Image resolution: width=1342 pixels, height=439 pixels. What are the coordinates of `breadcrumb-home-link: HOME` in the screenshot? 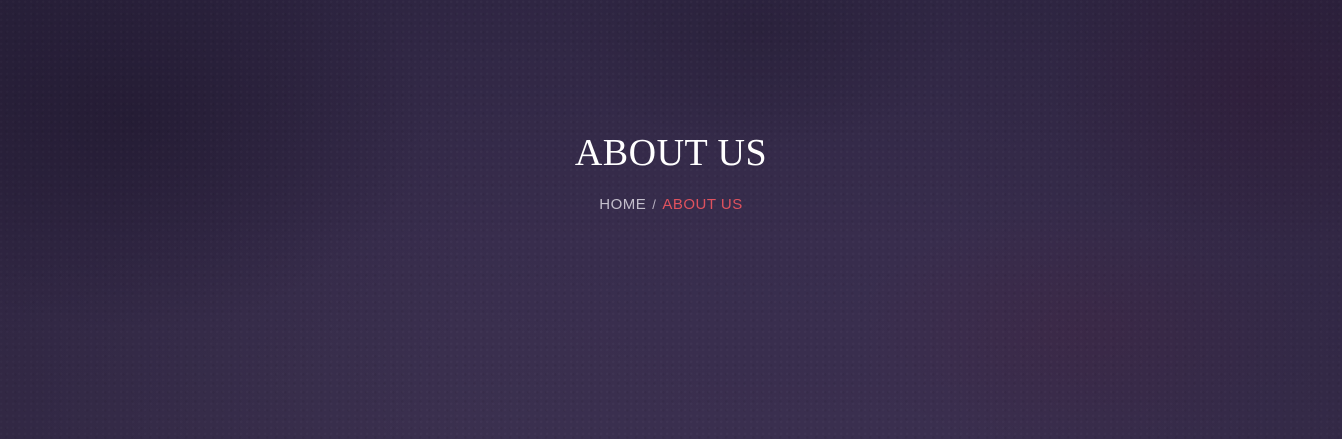 It's located at (622, 204).